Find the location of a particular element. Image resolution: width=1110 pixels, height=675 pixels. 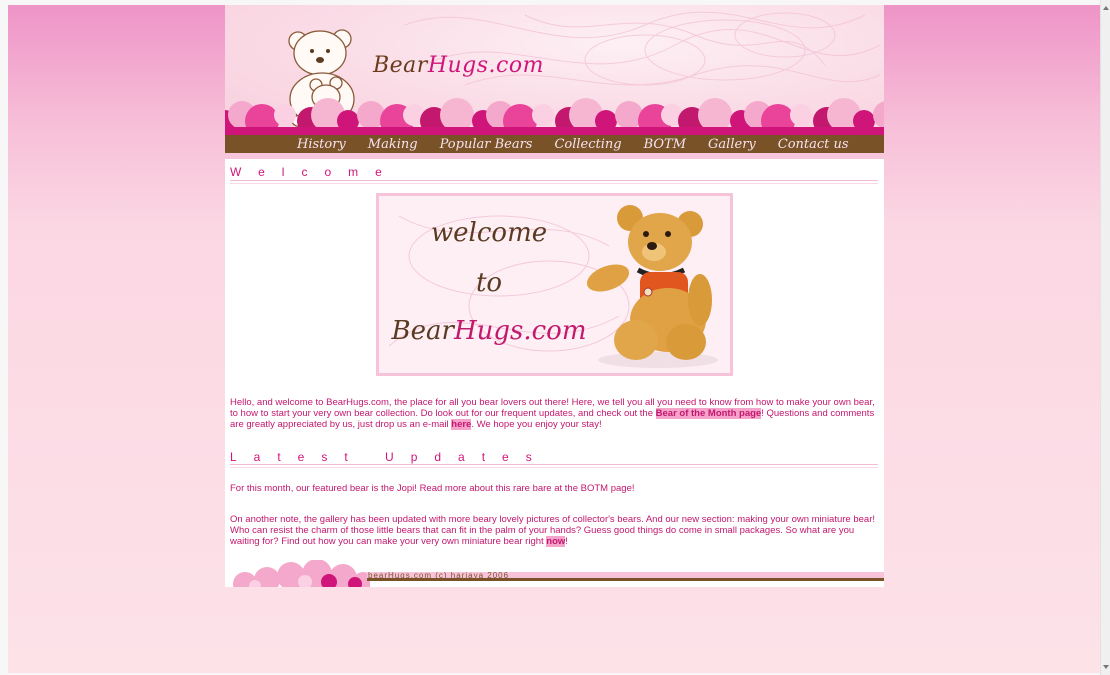

intro-text-3: . We hope you enjoy your stay! is located at coordinates (536, 424).